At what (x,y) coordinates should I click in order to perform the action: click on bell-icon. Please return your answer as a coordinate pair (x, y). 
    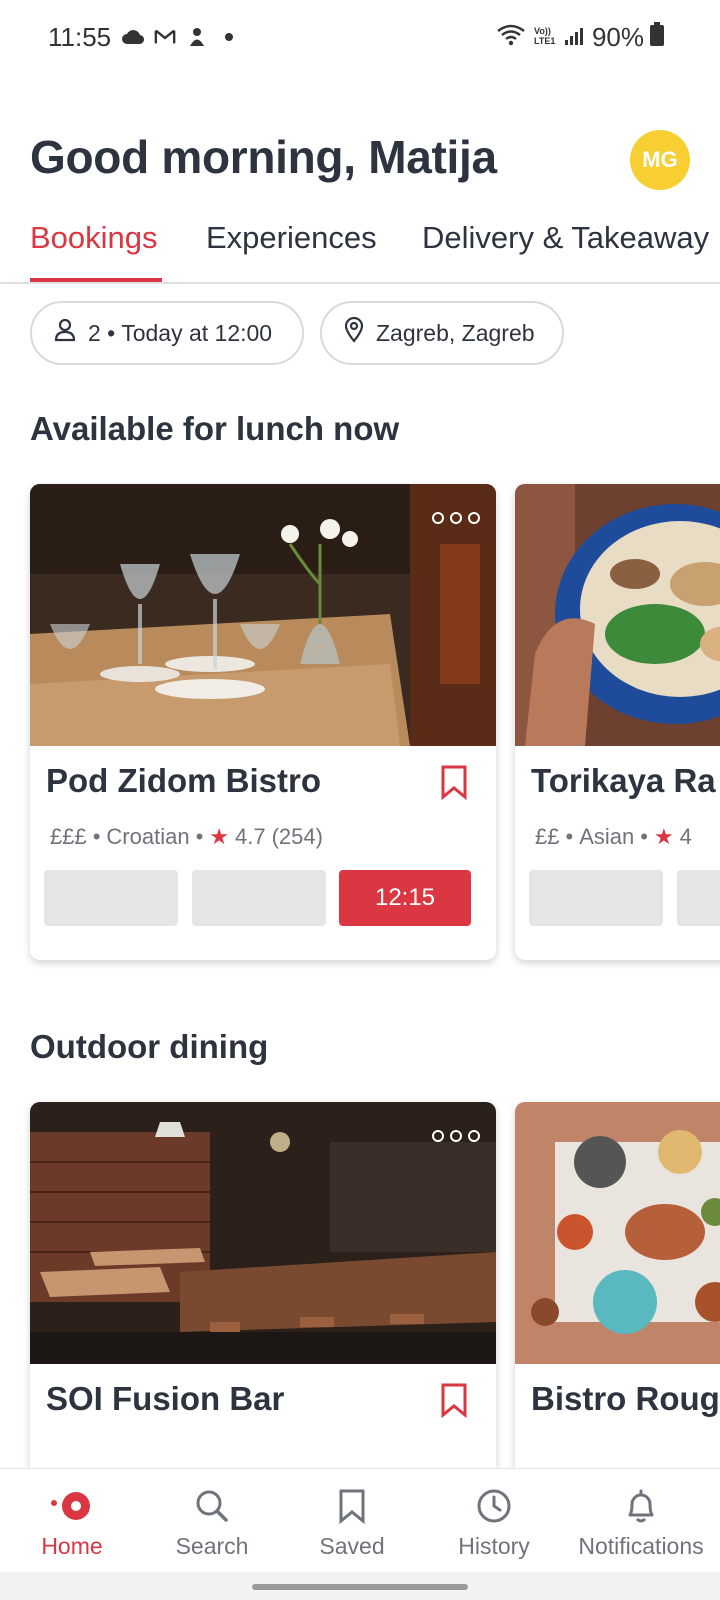
    Looking at the image, I should click on (641, 1506).